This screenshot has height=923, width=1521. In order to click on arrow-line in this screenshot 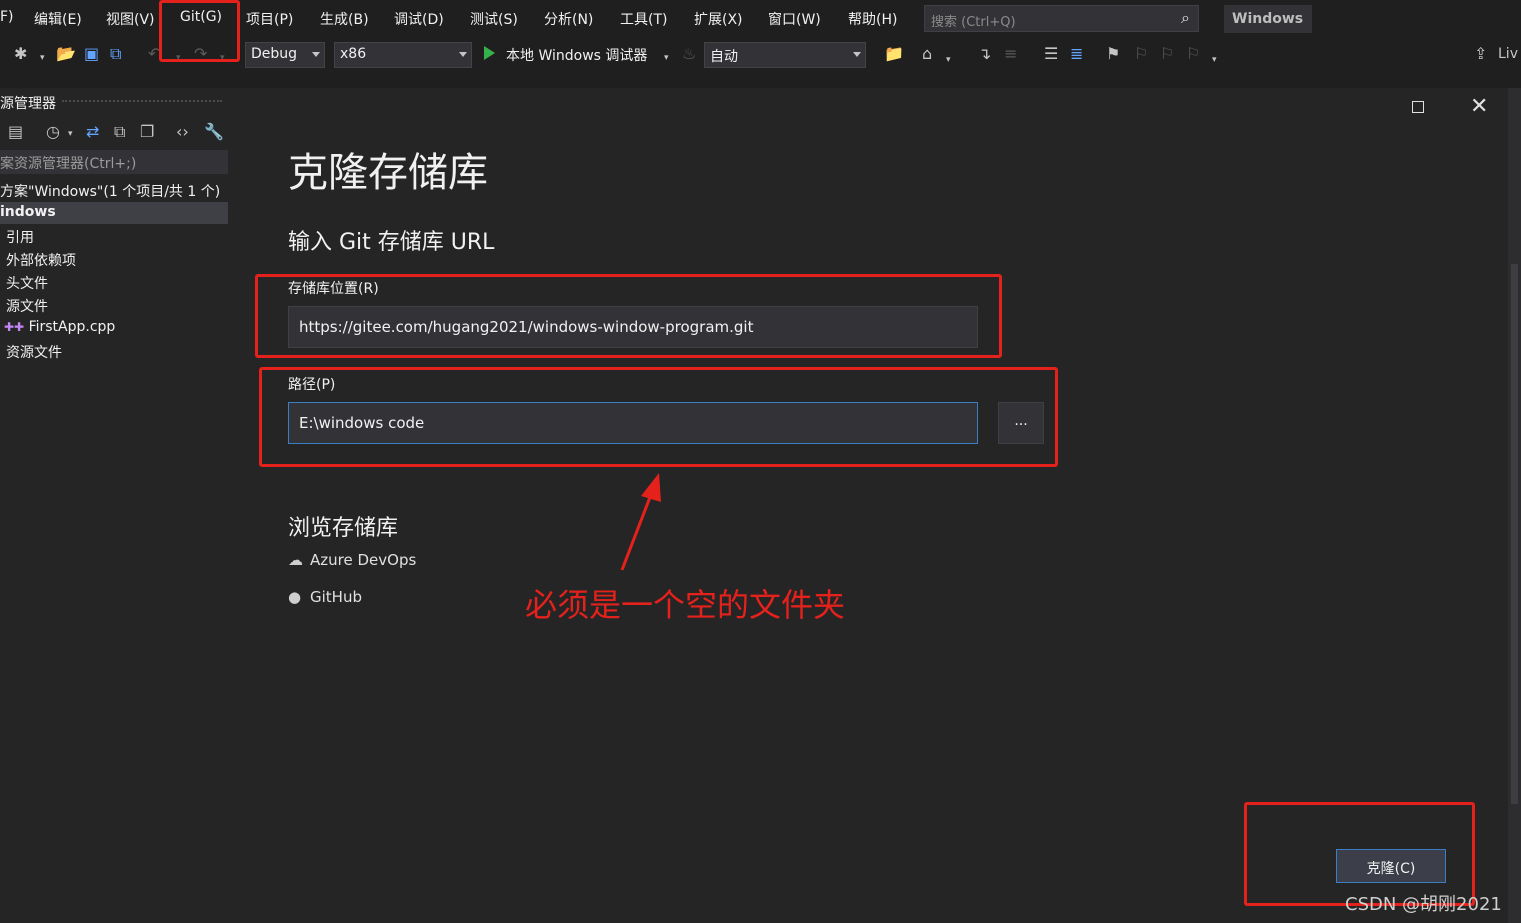, I will do `click(637, 531)`.